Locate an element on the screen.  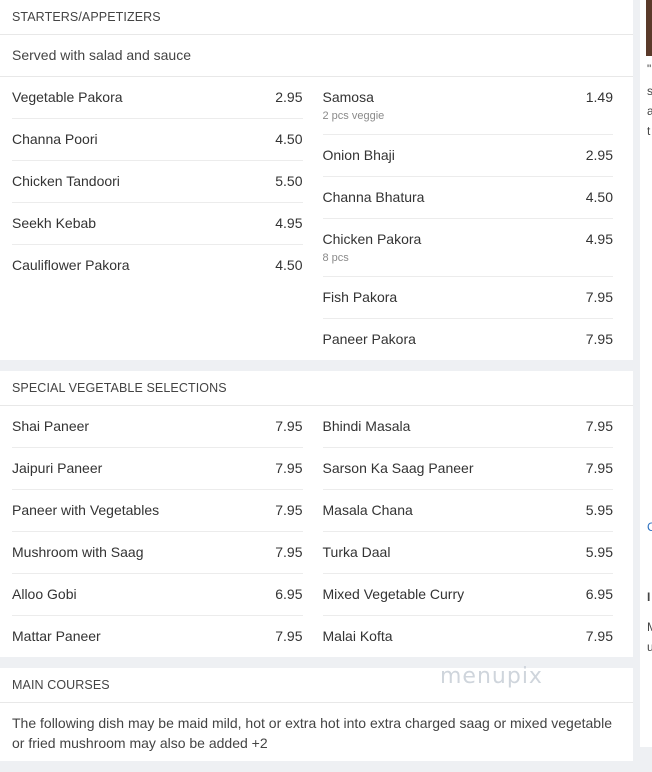
menu-item: Fish Pakora 7.95 is located at coordinates (467, 298).